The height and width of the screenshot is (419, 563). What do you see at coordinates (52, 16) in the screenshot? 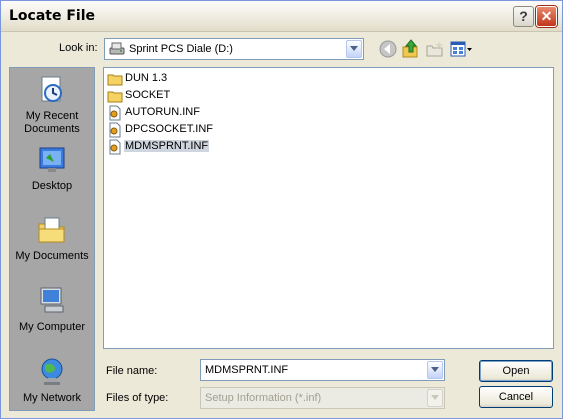
I see `window-title: Locate File` at bounding box center [52, 16].